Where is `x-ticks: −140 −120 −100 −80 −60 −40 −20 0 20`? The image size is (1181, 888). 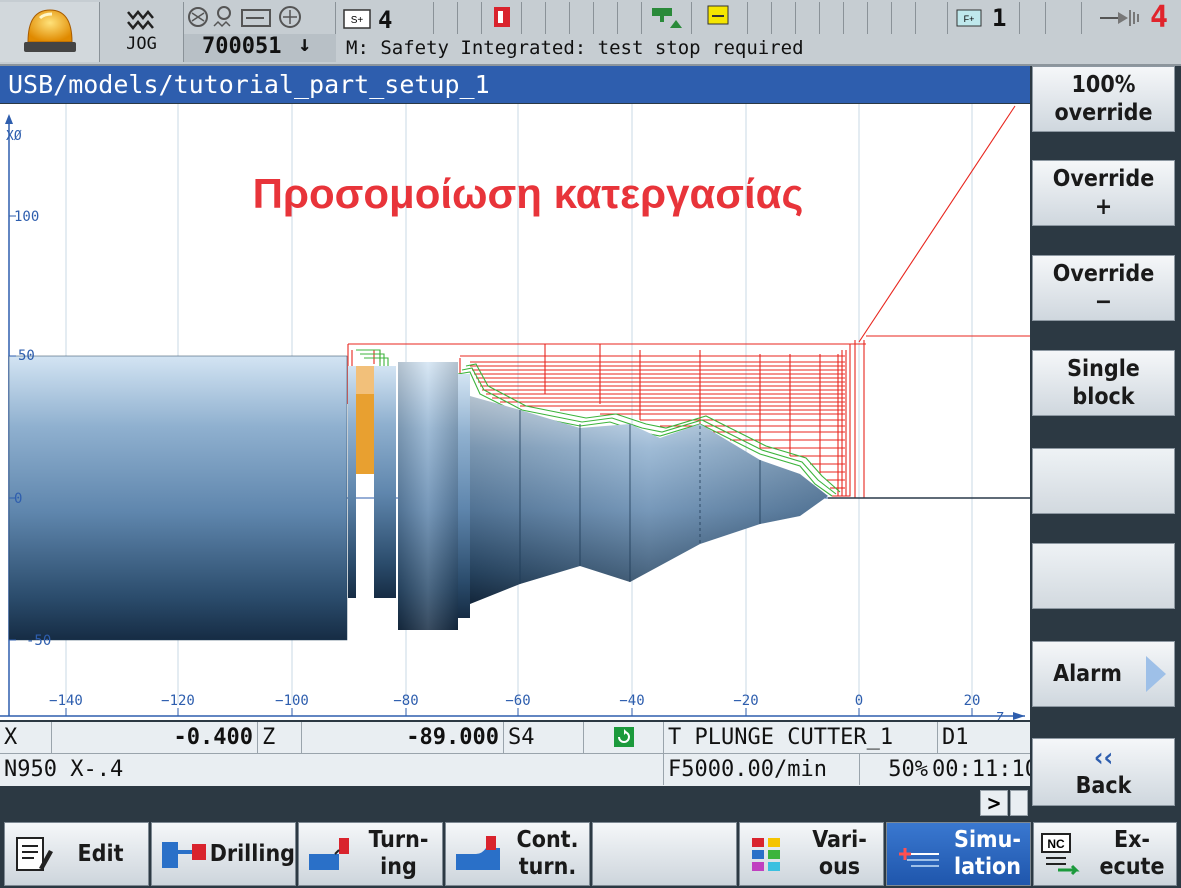 x-ticks: −140 −120 −100 −80 −60 −40 −20 0 20 is located at coordinates (514, 704).